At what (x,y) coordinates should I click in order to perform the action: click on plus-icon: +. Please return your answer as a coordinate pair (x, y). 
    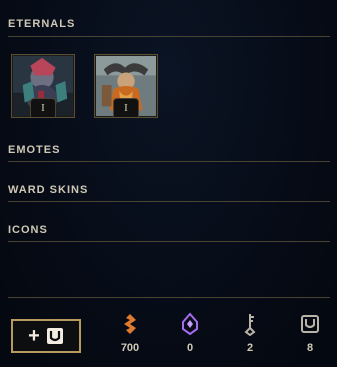
    Looking at the image, I should click on (34, 335).